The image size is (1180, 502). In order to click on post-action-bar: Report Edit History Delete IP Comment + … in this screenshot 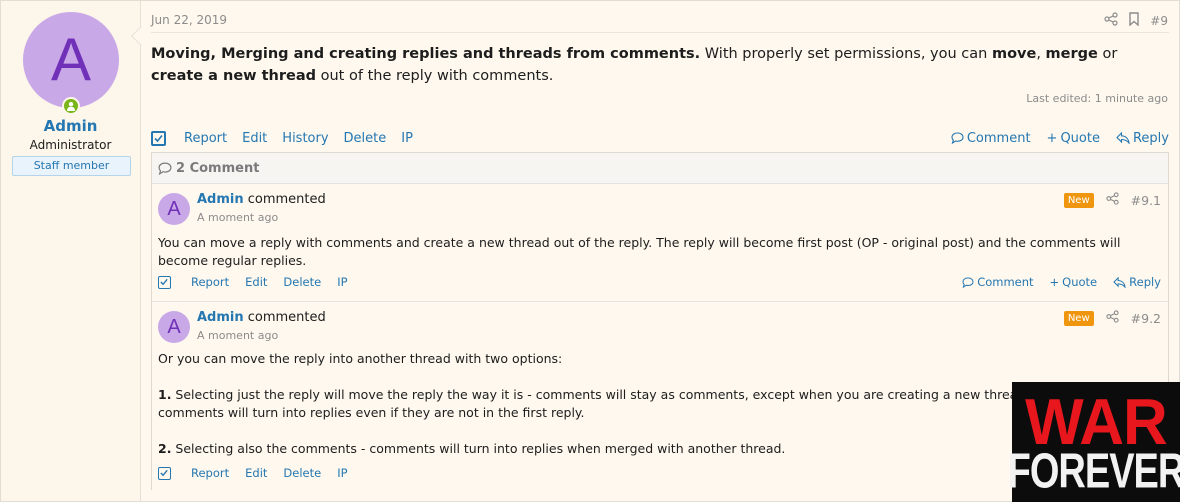, I will do `click(660, 138)`.